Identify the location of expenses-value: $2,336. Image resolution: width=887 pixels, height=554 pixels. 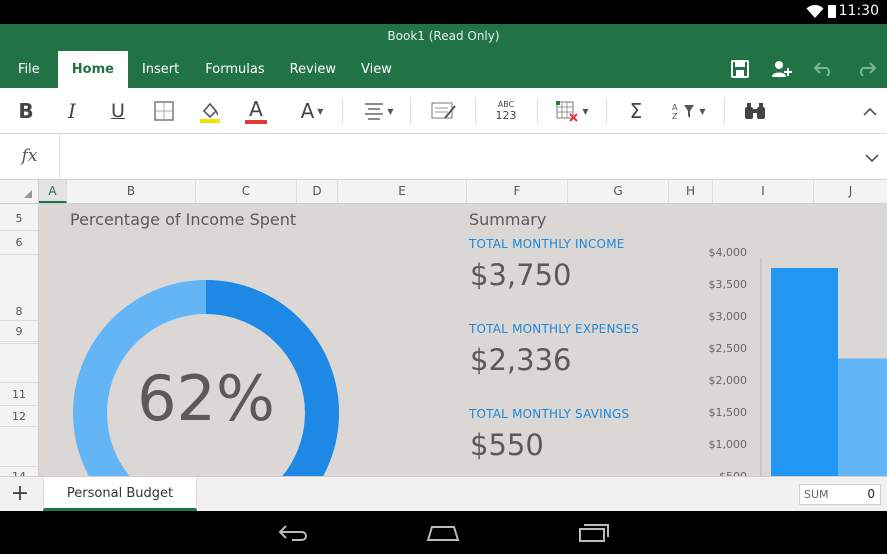
(521, 360).